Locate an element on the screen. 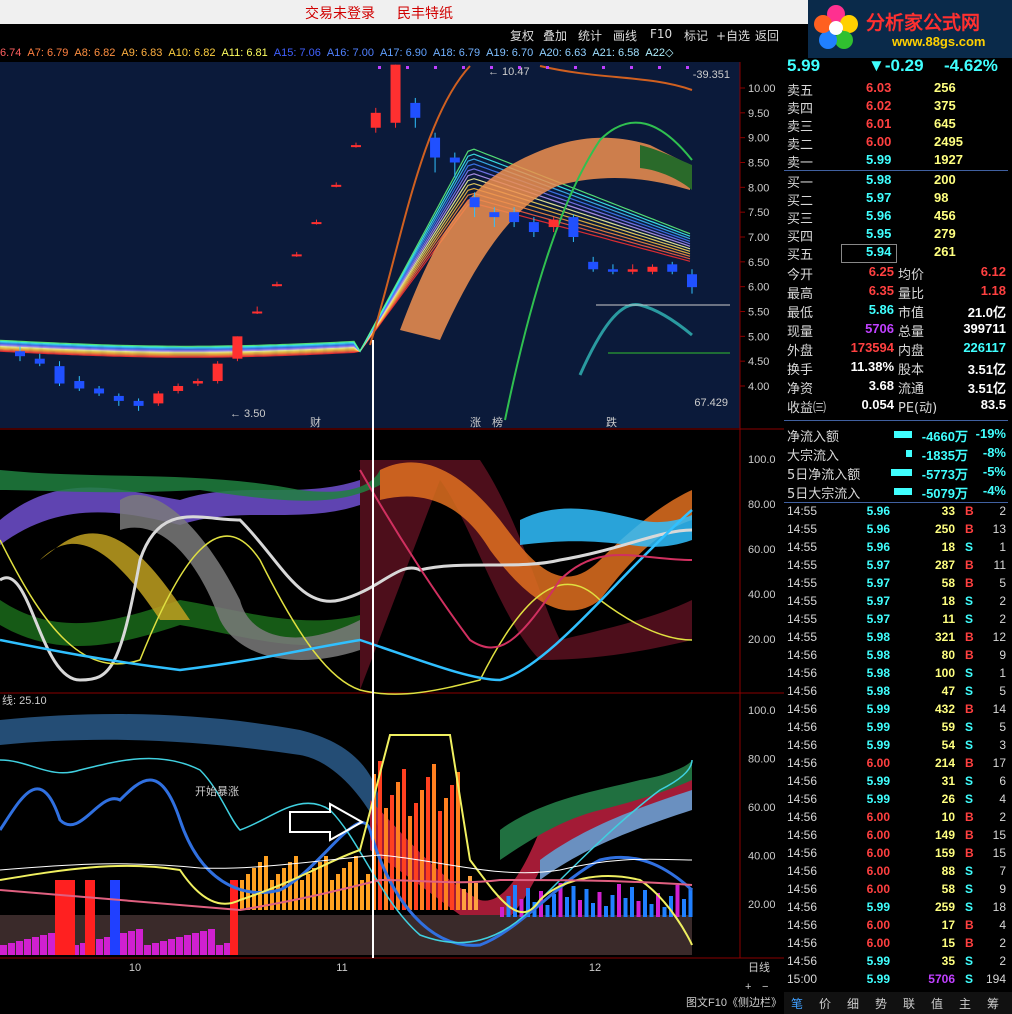 Image resolution: width=1012 pixels, height=1014 pixels. stat-value: 5706 is located at coordinates (879, 328).